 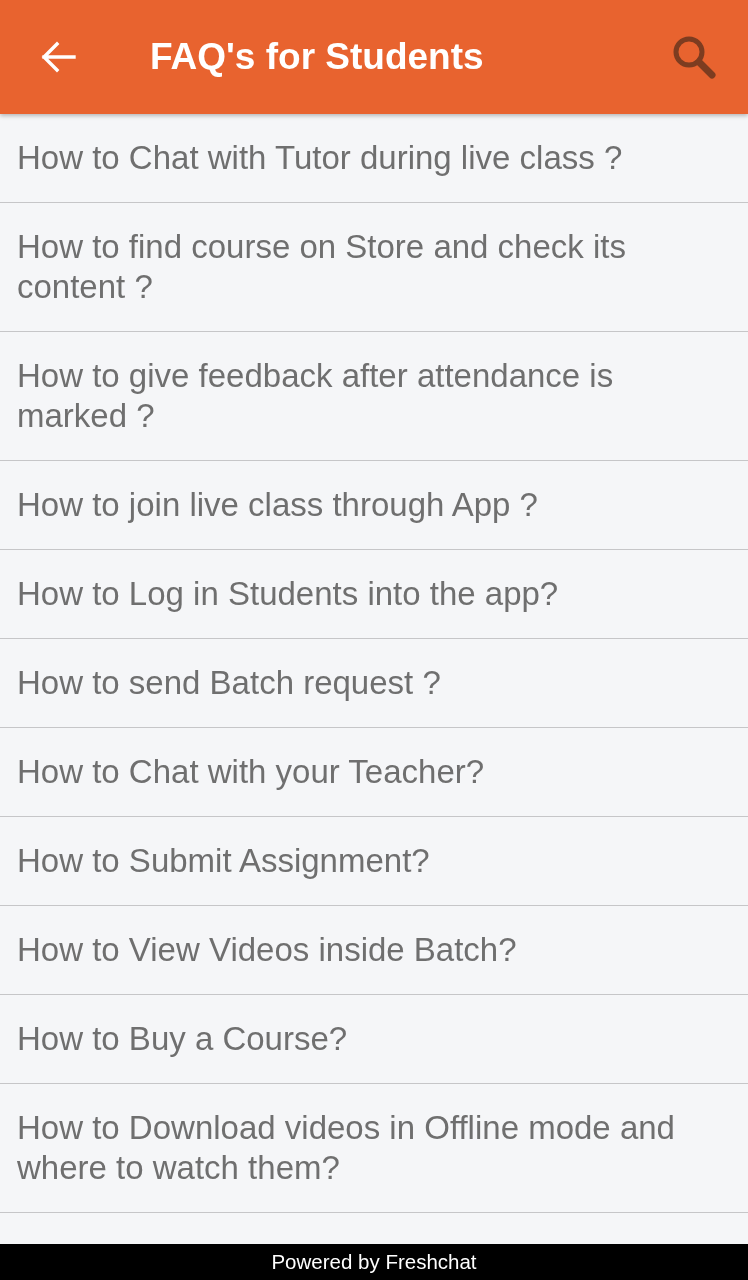 I want to click on faq-item: How to Chat with your Teacher?, so click(x=374, y=772).